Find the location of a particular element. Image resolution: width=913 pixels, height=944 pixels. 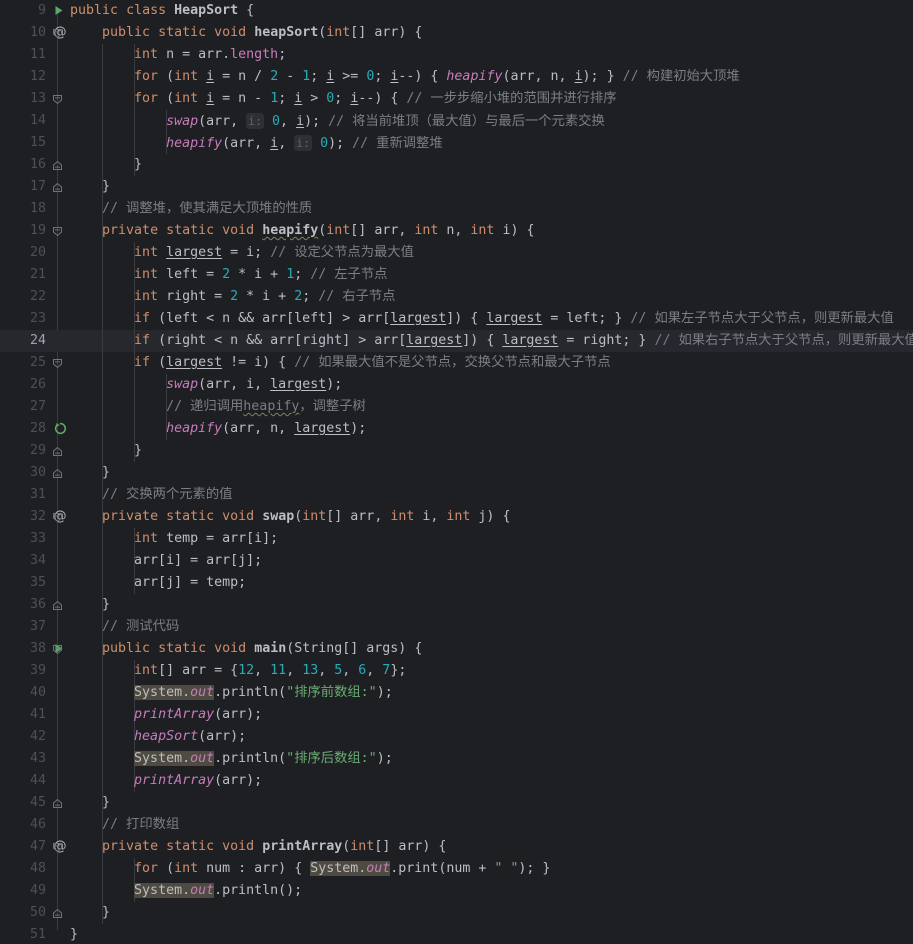

code-line: 30 } is located at coordinates (456, 473).